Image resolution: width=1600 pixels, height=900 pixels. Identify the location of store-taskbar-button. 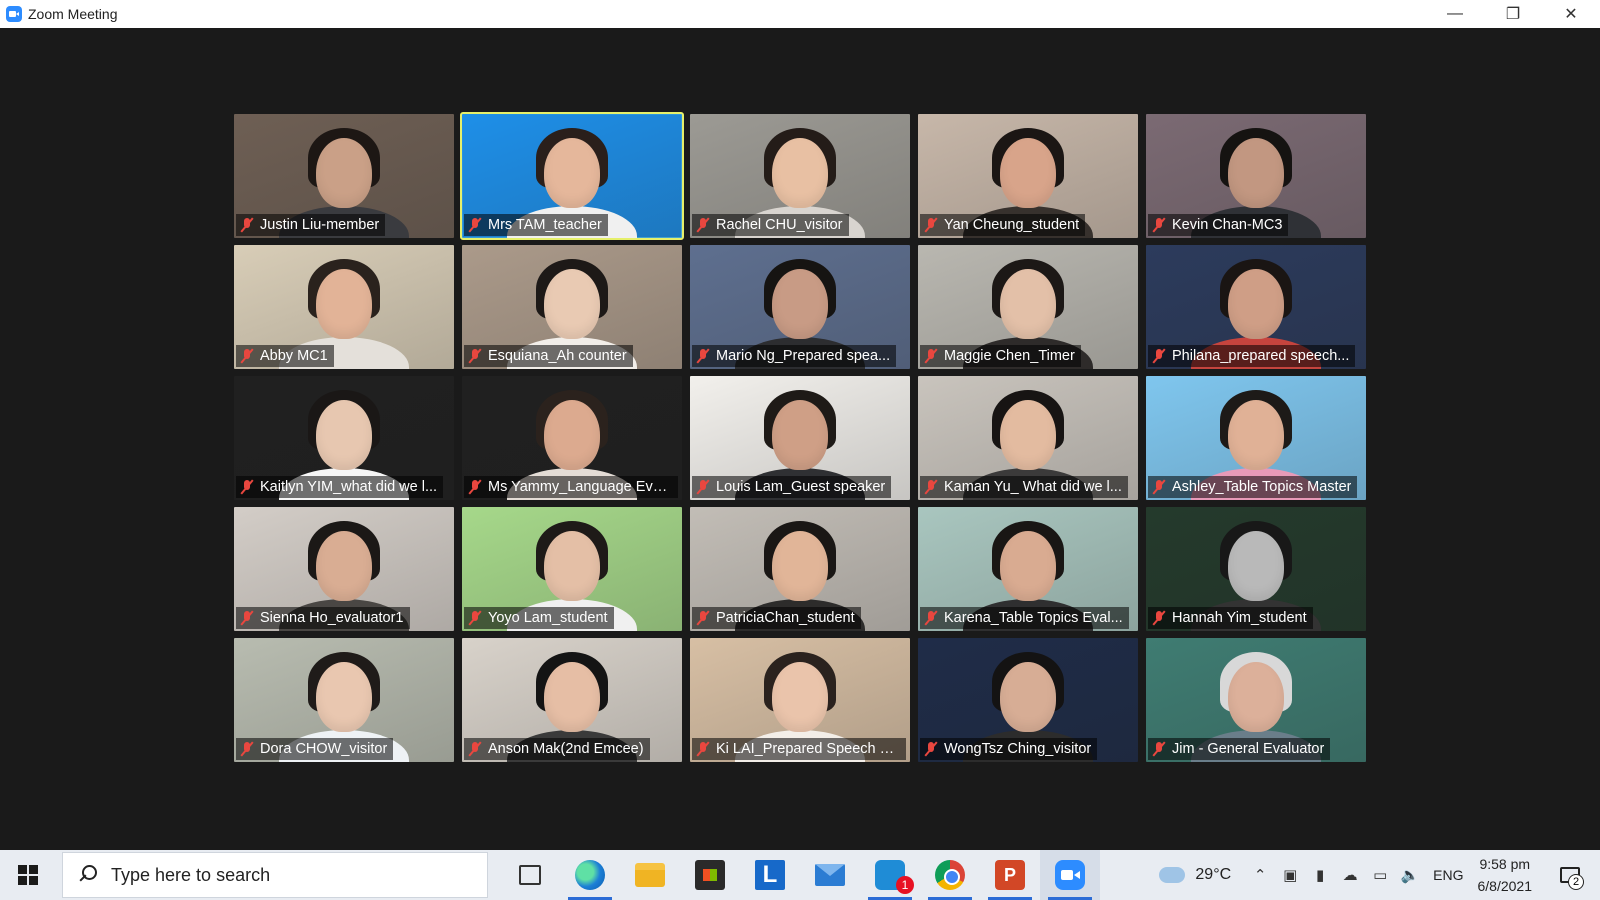
(710, 875).